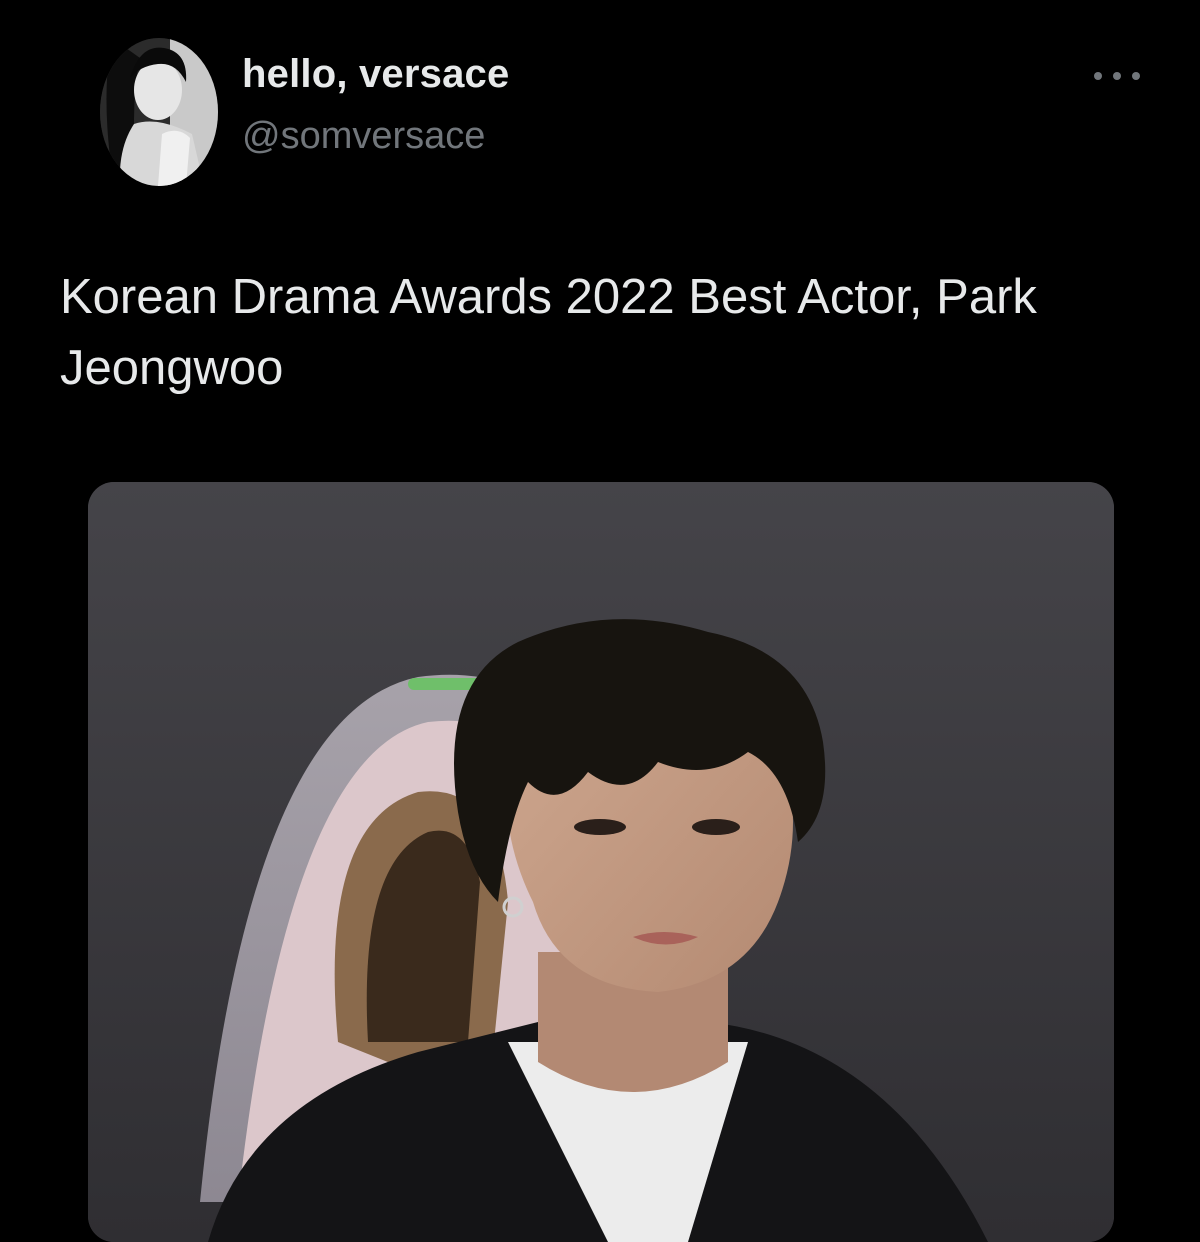  I want to click on author-display-name: hello, versace, so click(375, 74).